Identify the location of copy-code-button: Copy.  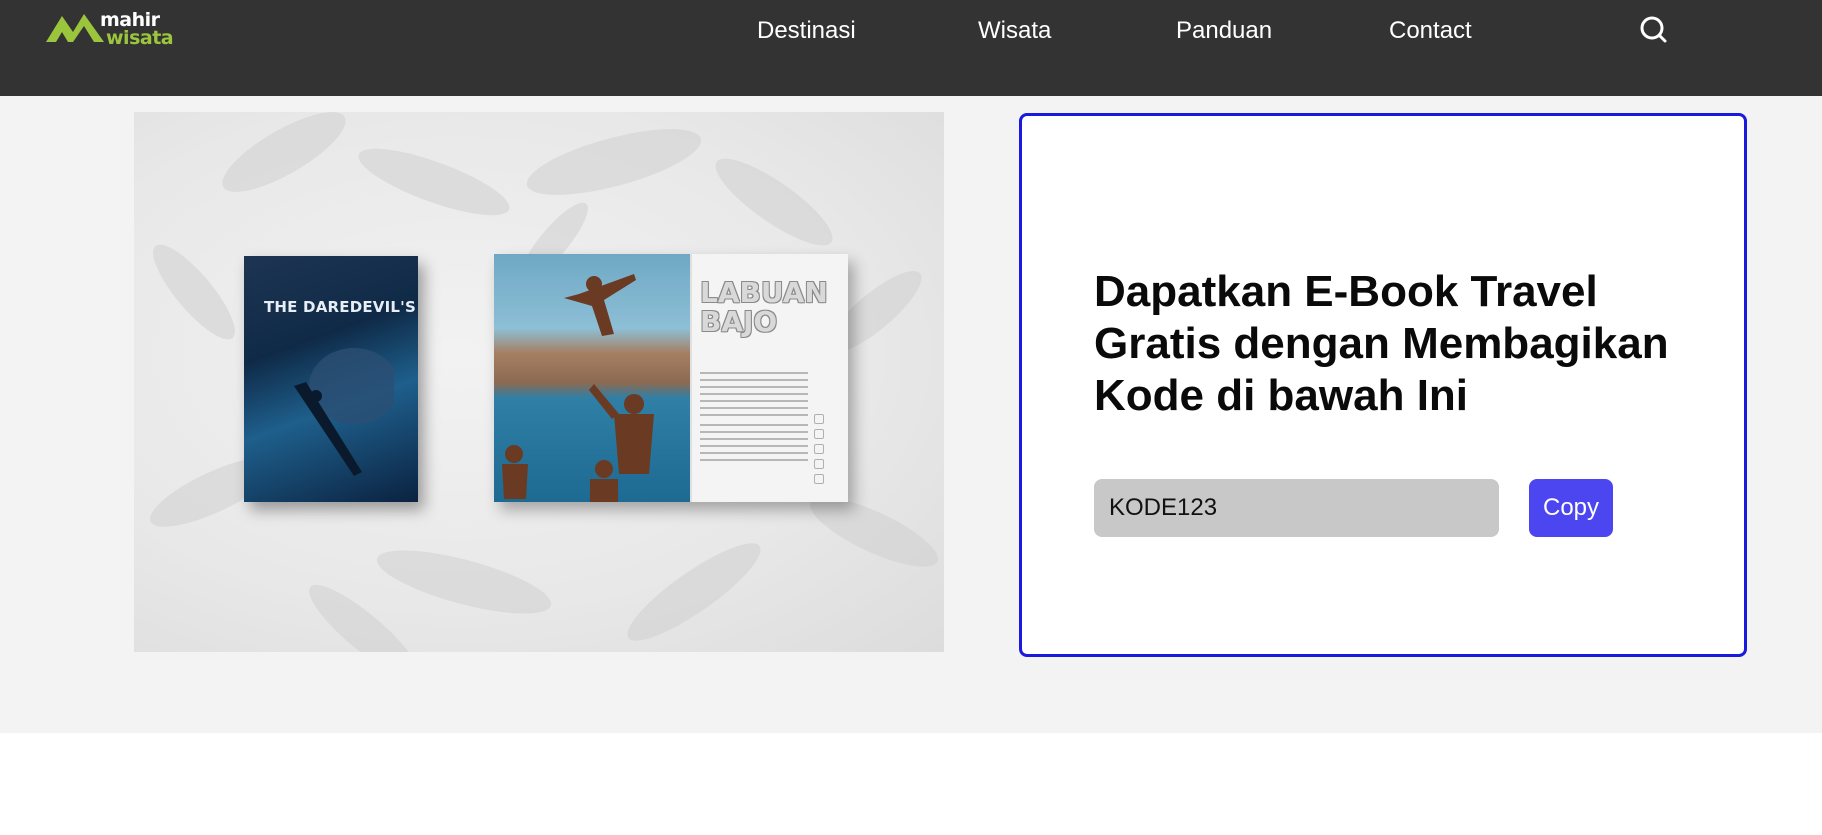
(1571, 508).